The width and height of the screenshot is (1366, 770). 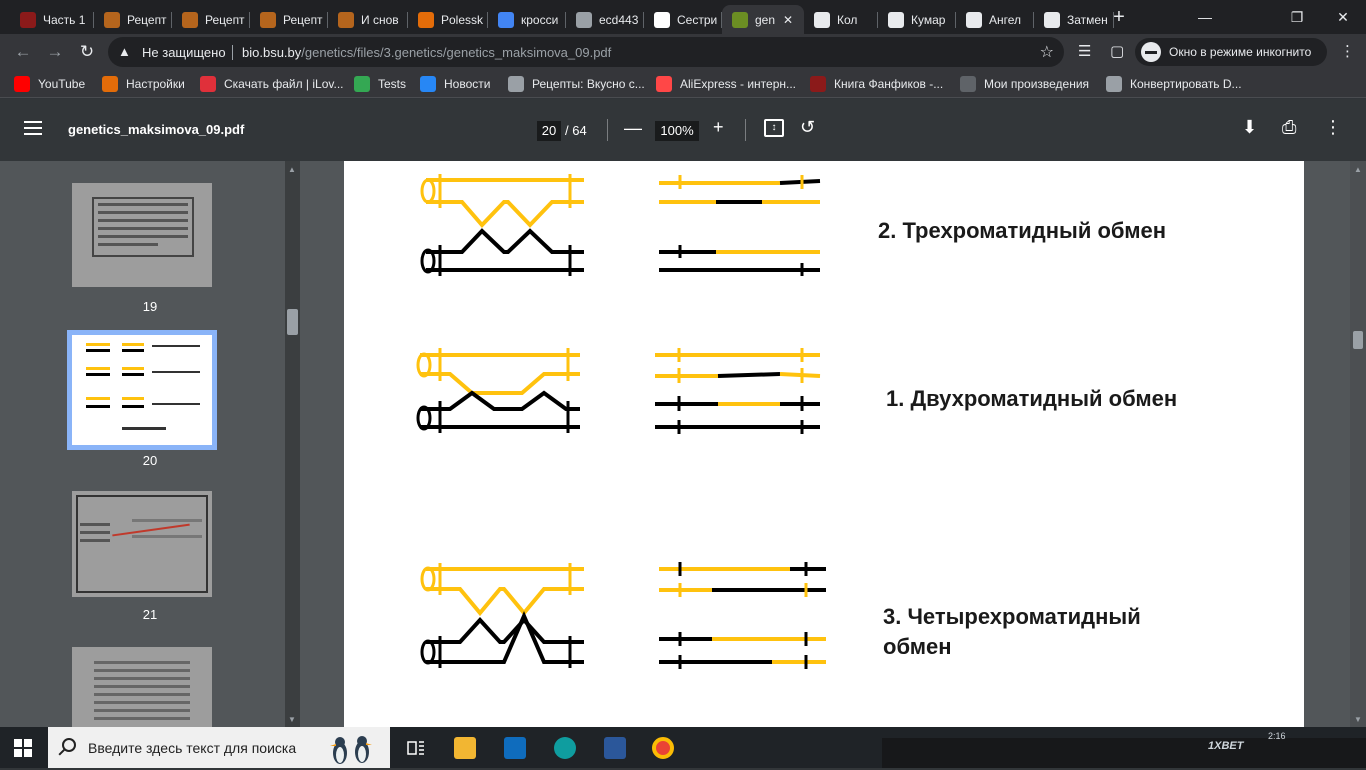 I want to click on video-preview: 1XBET, so click(x=1124, y=753).